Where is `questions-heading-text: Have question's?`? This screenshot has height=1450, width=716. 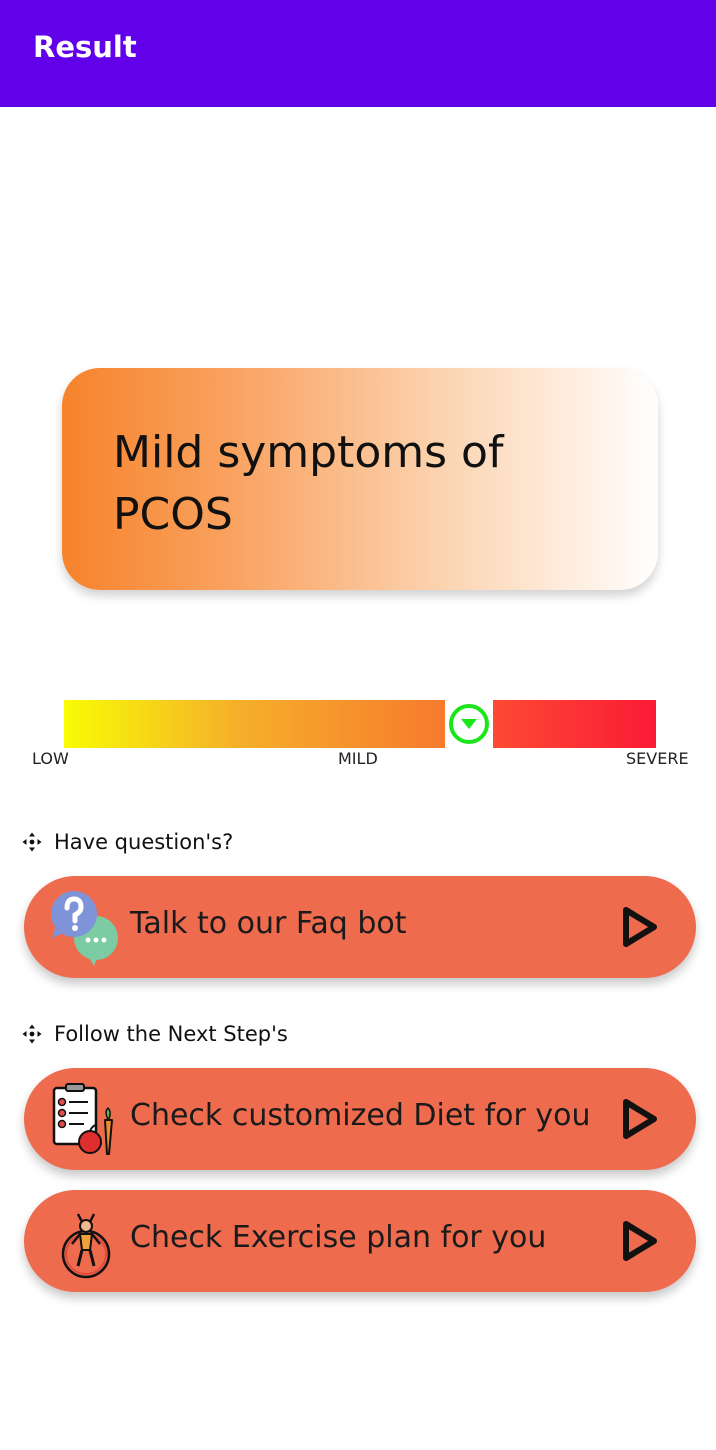 questions-heading-text: Have question's? is located at coordinates (144, 842).